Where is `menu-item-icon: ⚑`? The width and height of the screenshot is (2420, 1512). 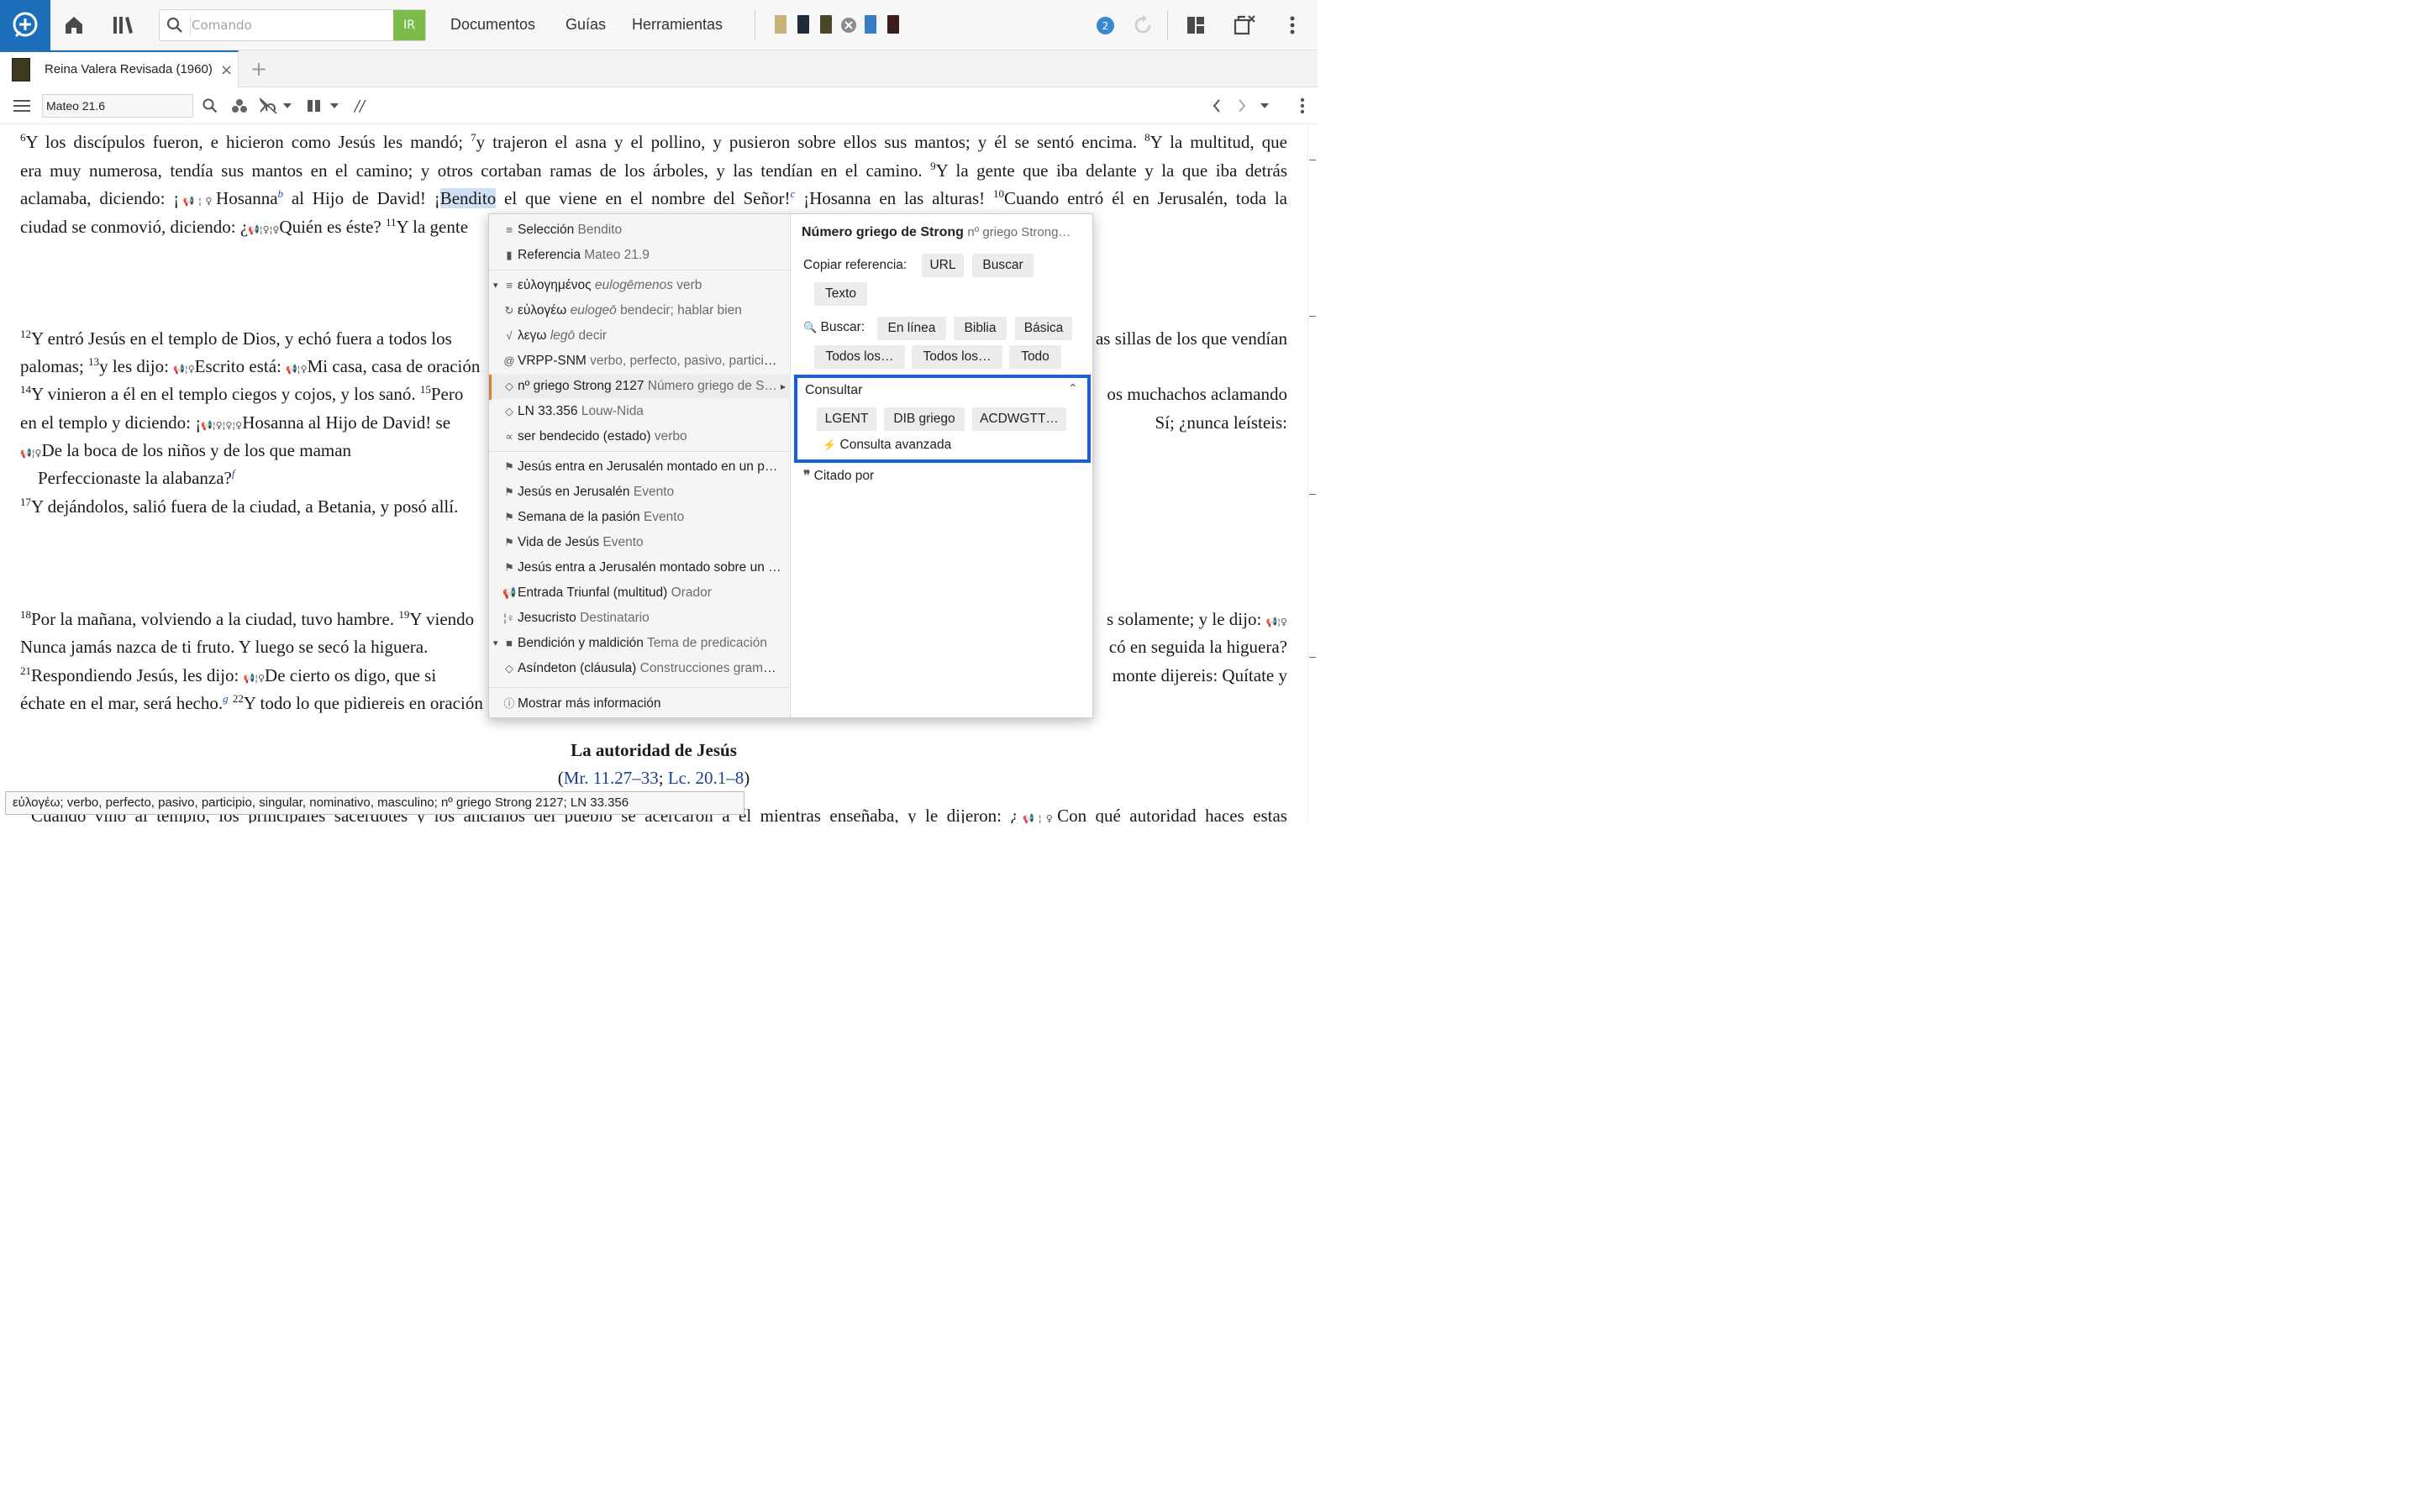
menu-item-icon: ⚑ is located at coordinates (509, 466).